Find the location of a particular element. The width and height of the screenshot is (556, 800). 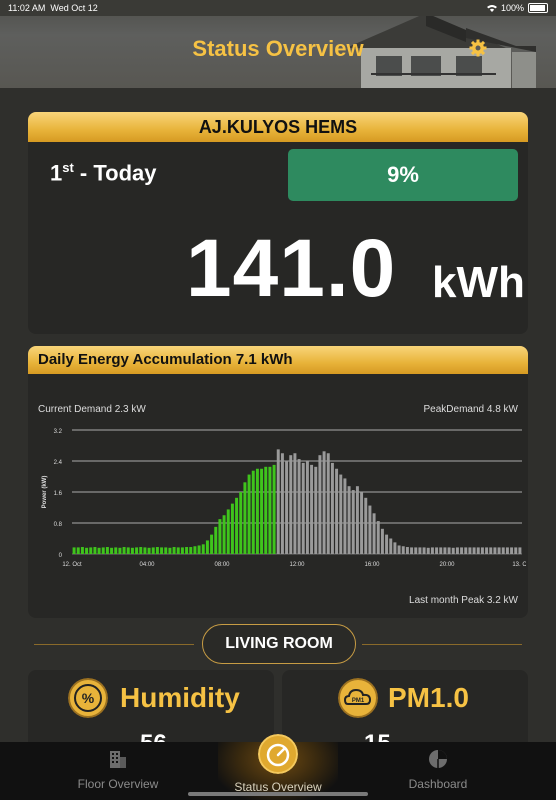

pm10-label: PM1.0 is located at coordinates (428, 697).